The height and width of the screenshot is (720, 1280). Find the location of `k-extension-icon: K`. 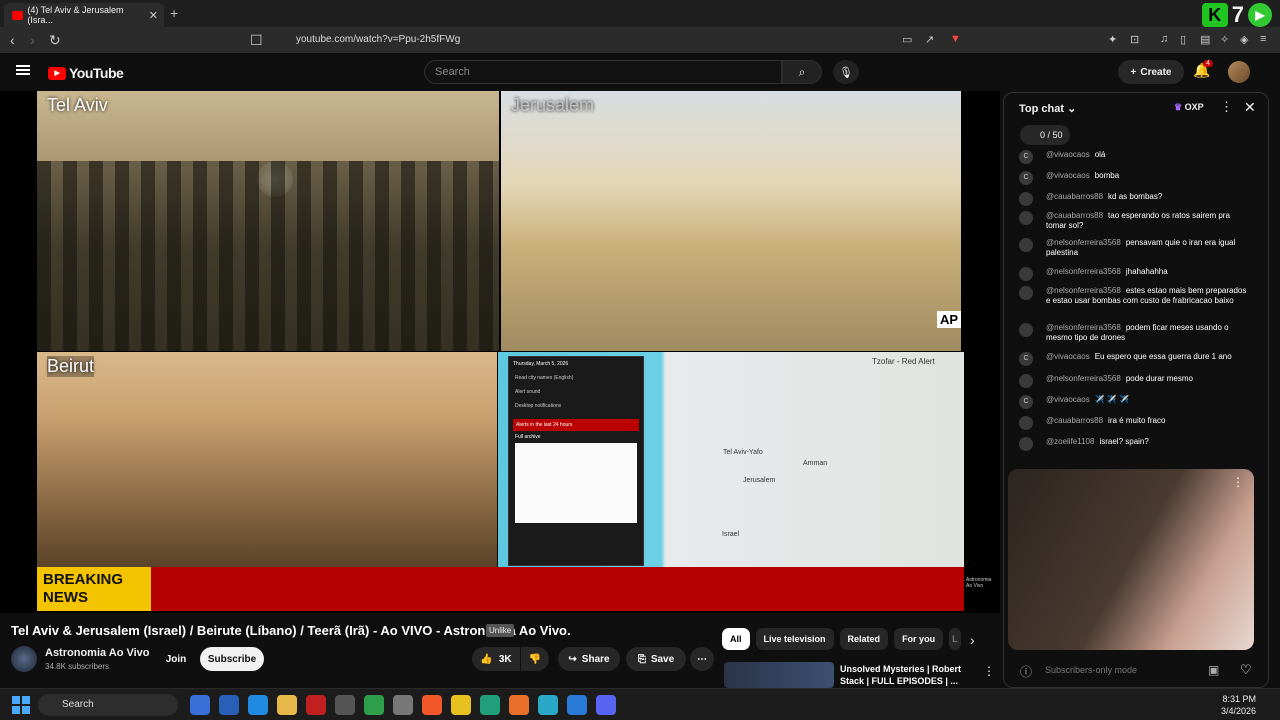

k-extension-icon: K is located at coordinates (1214, 15).